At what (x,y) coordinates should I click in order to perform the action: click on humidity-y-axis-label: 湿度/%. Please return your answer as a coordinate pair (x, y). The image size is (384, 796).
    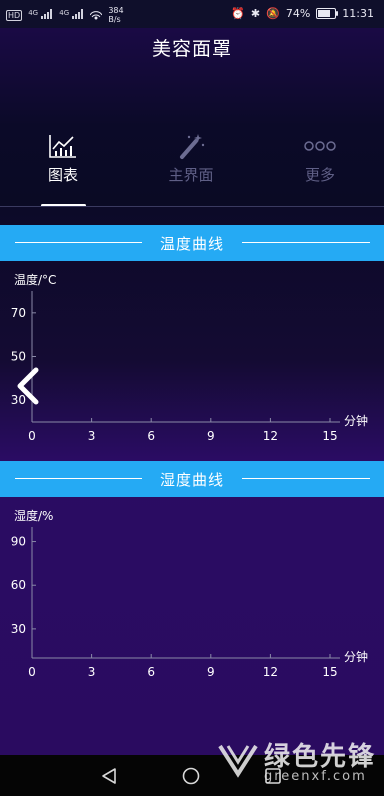
    Looking at the image, I should click on (33, 515).